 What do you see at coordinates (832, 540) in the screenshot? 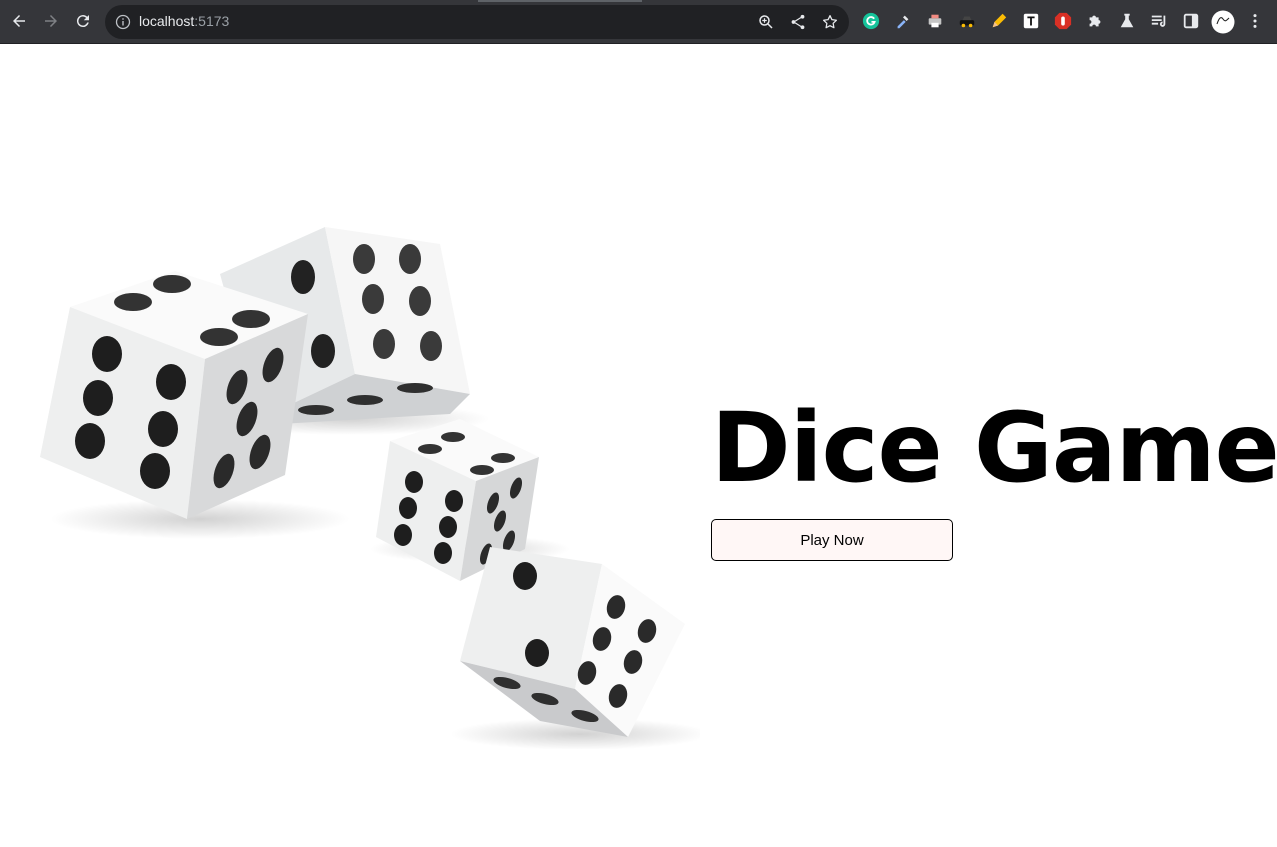
I see `play-now-button: Play Now` at bounding box center [832, 540].